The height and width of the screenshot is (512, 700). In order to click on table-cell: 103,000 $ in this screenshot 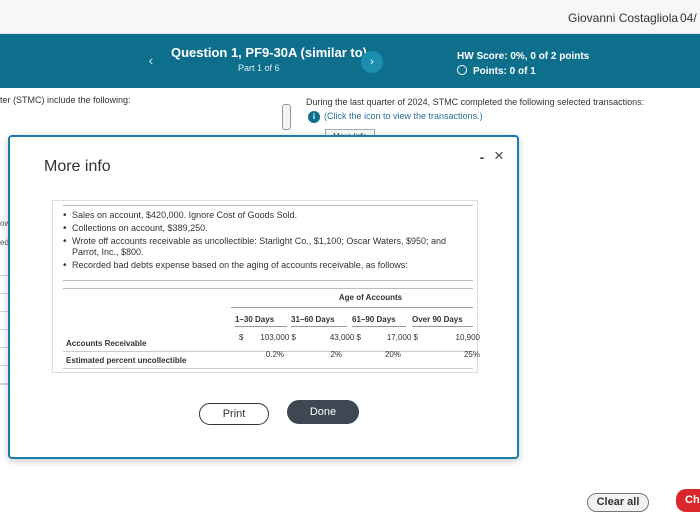, I will do `click(278, 337)`.